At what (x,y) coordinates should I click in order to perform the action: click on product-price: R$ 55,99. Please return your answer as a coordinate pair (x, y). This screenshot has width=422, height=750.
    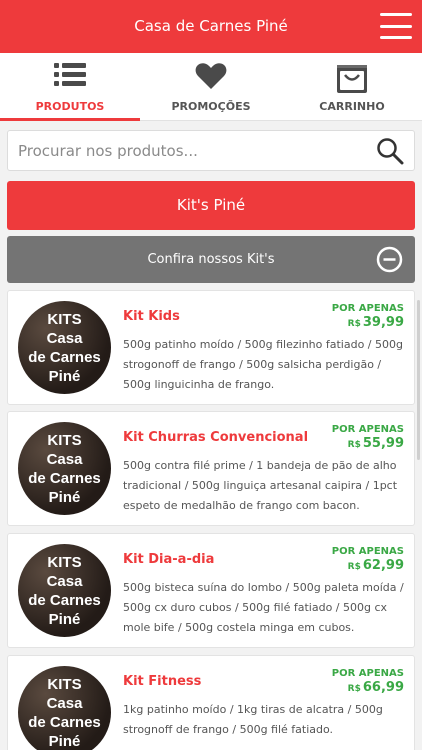
    Looking at the image, I should click on (375, 443).